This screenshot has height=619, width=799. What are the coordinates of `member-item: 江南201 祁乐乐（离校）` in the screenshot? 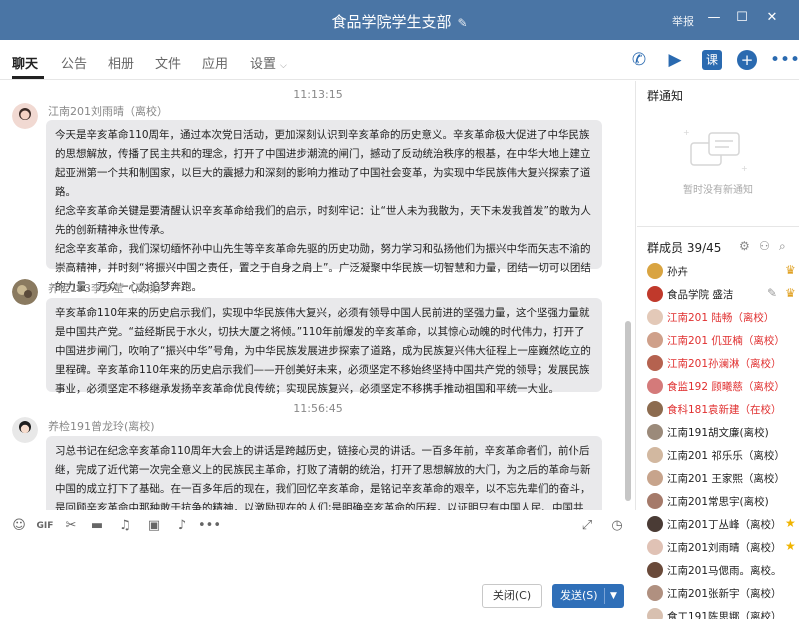 It's located at (722, 456).